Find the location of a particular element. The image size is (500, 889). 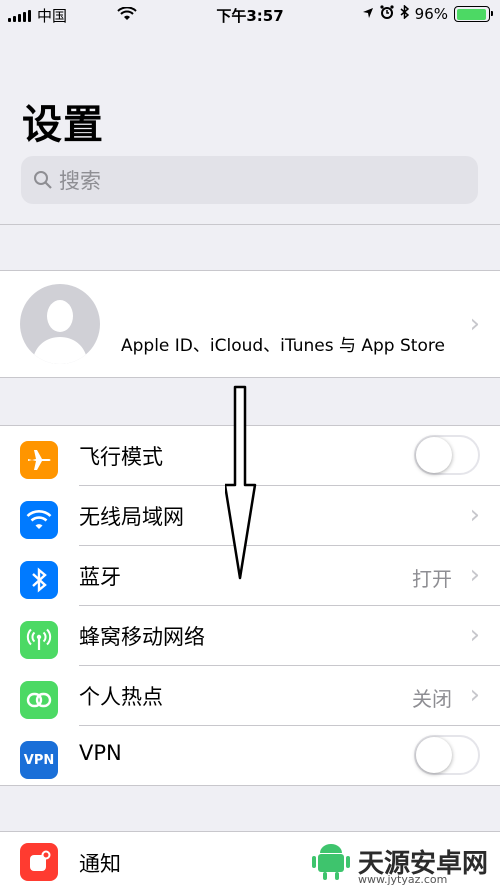

bluetooth-status-icon is located at coordinates (404, 13).